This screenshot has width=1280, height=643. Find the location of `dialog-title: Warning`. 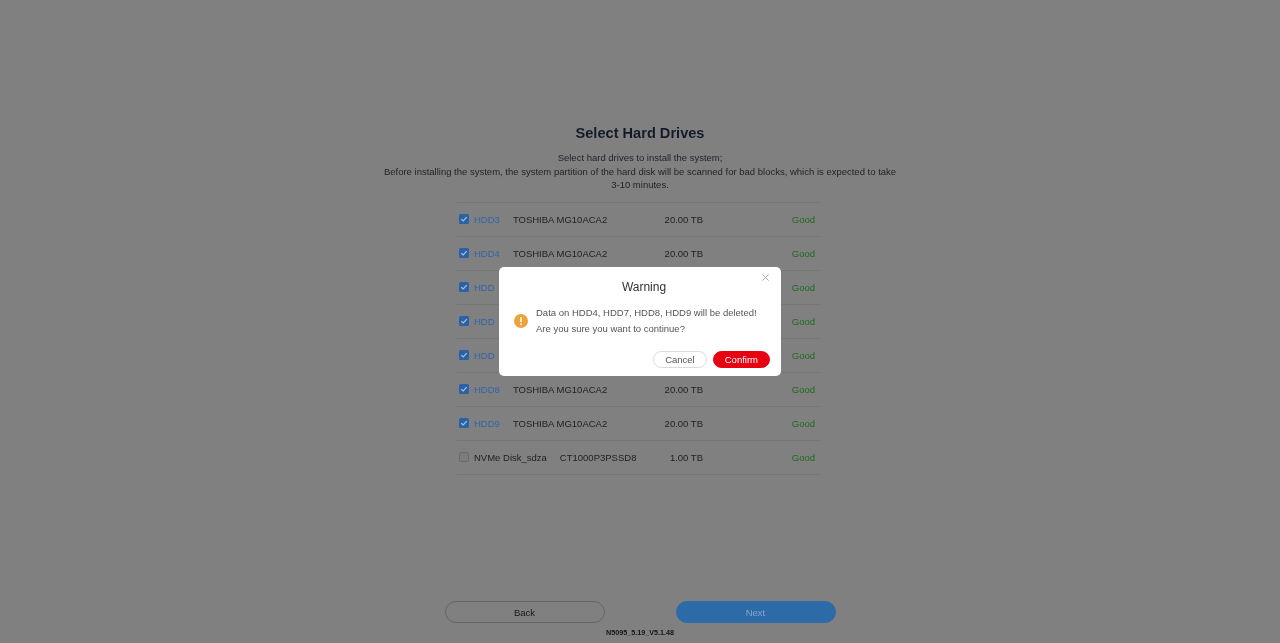

dialog-title: Warning is located at coordinates (644, 287).